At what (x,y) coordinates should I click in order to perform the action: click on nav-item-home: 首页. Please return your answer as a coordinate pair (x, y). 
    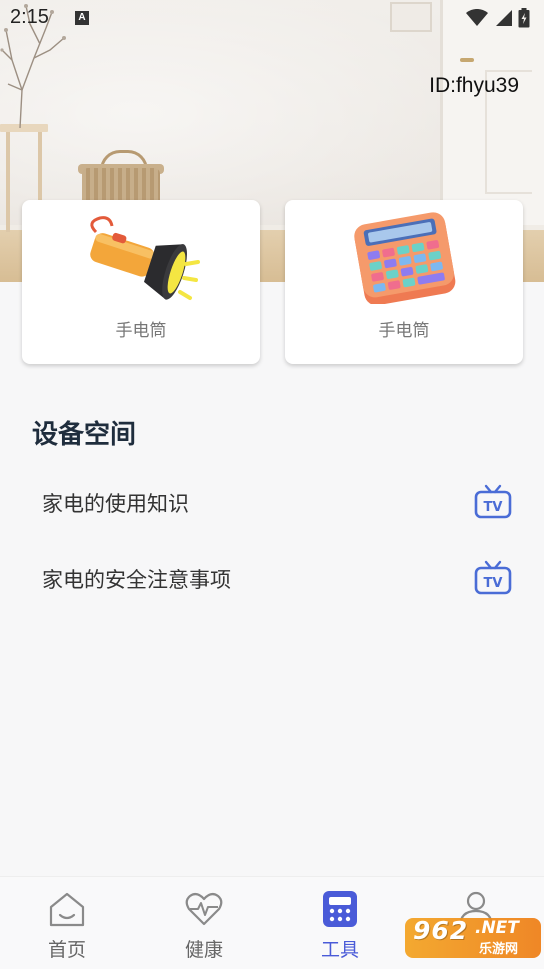
    Looking at the image, I should click on (67, 923).